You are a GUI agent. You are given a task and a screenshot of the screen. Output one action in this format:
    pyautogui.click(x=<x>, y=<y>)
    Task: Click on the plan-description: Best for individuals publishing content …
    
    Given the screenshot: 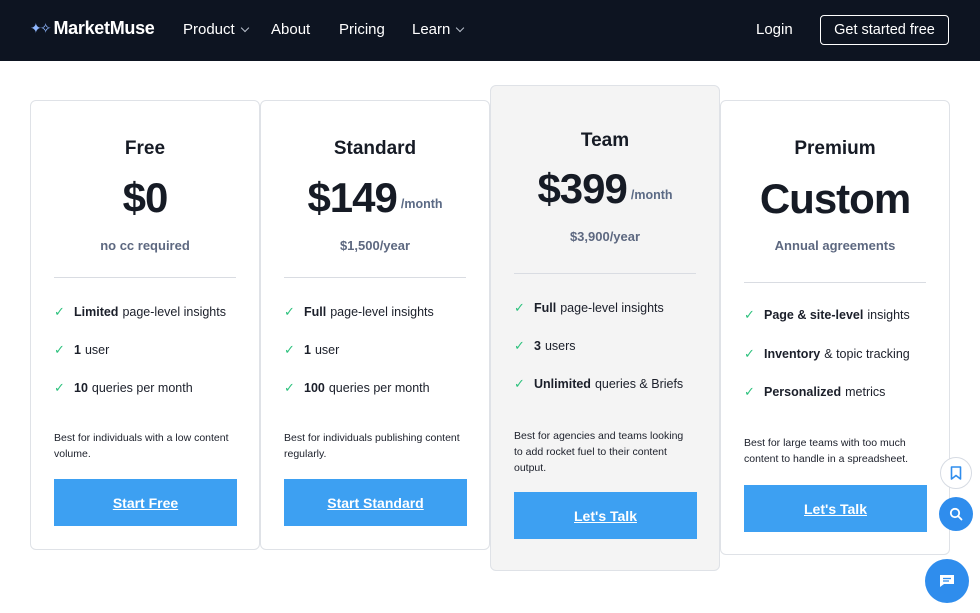 What is the action you would take?
    pyautogui.click(x=372, y=446)
    